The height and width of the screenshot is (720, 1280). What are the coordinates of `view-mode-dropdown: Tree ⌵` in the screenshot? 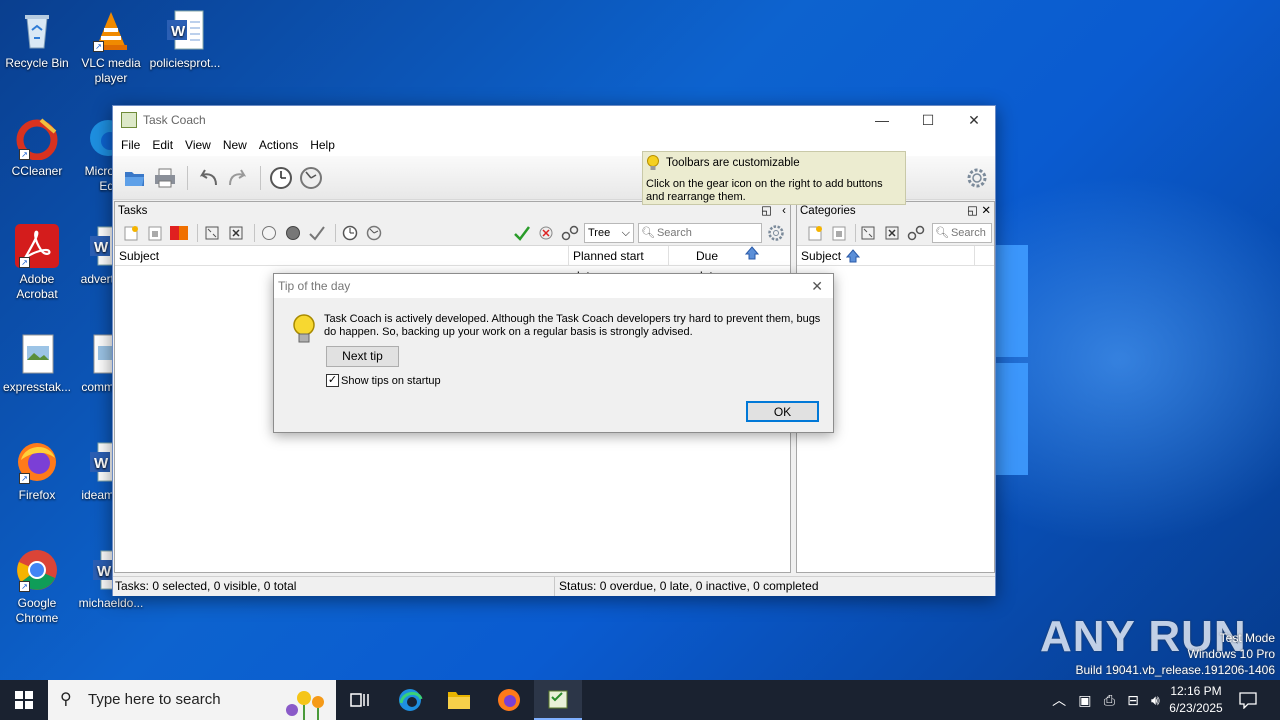 It's located at (609, 232).